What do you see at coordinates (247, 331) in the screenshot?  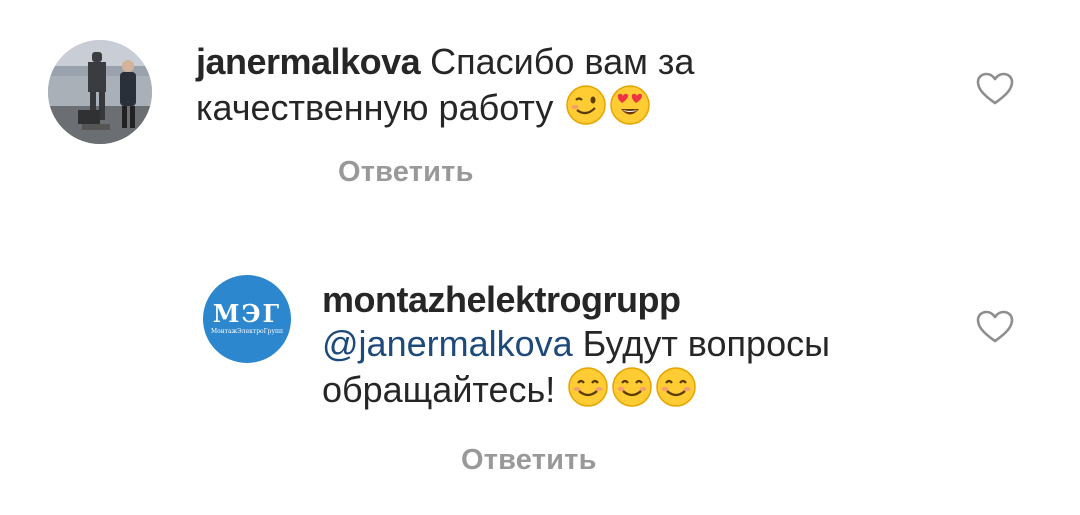 I see `logo-subtext: МонтажЭлектроГрупп` at bounding box center [247, 331].